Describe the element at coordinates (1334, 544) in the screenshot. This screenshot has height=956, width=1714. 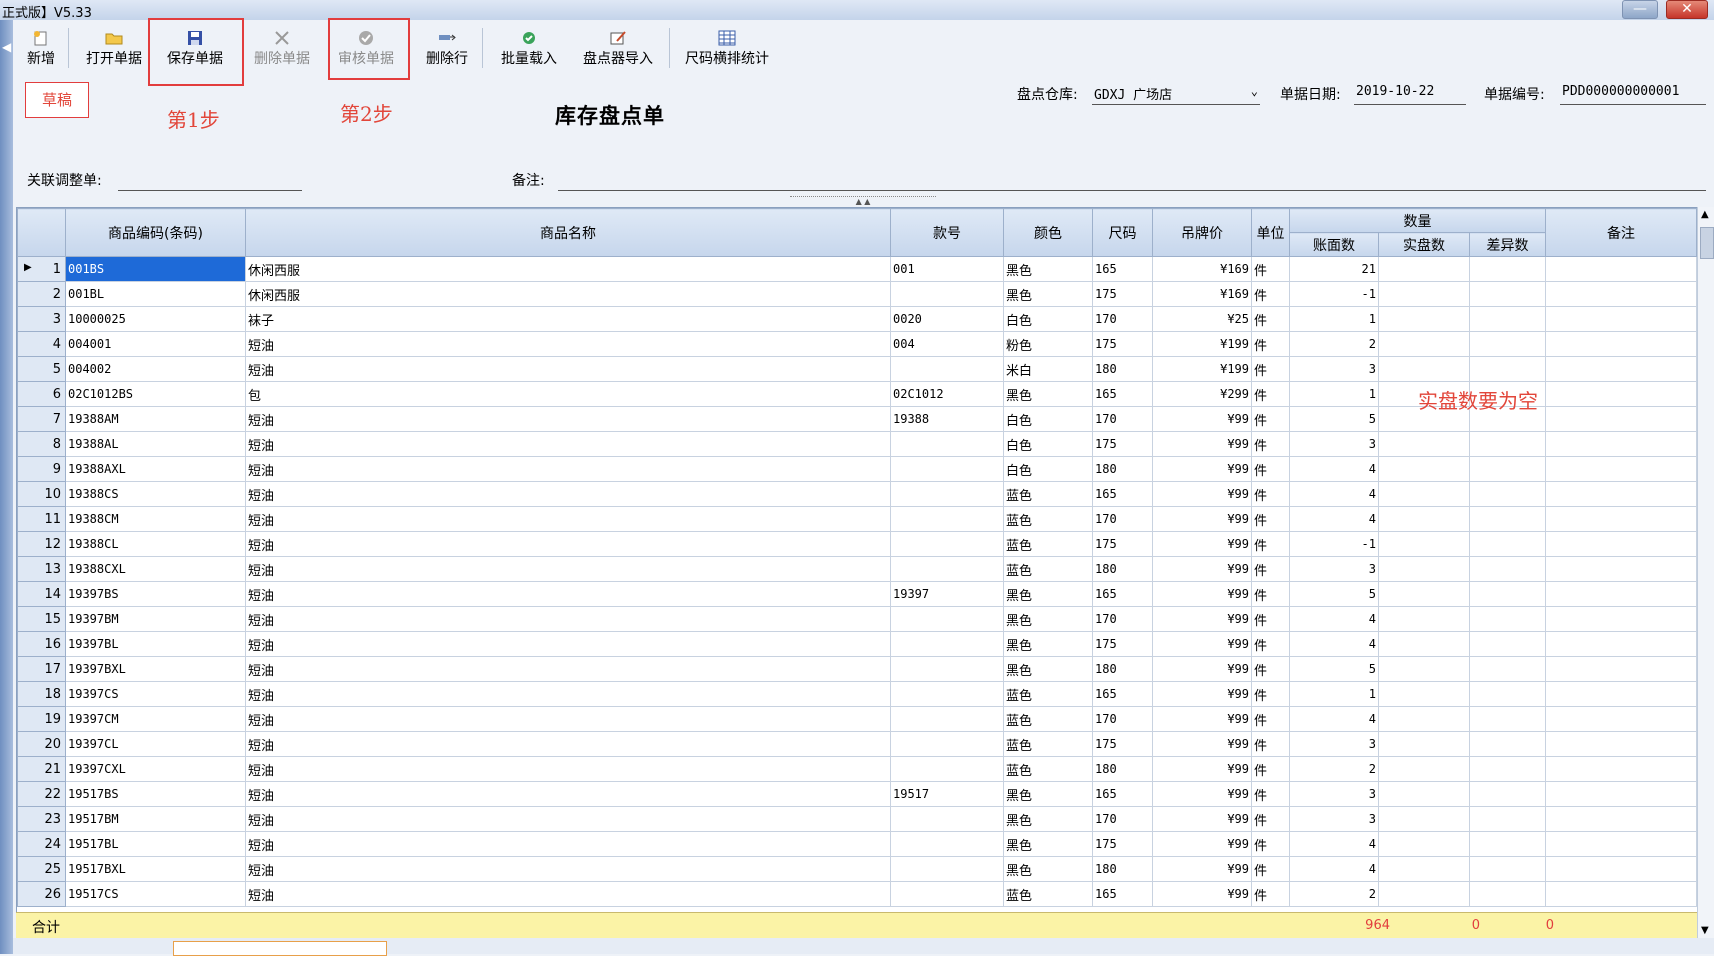
I see `cell-book-qty: -1` at that location.